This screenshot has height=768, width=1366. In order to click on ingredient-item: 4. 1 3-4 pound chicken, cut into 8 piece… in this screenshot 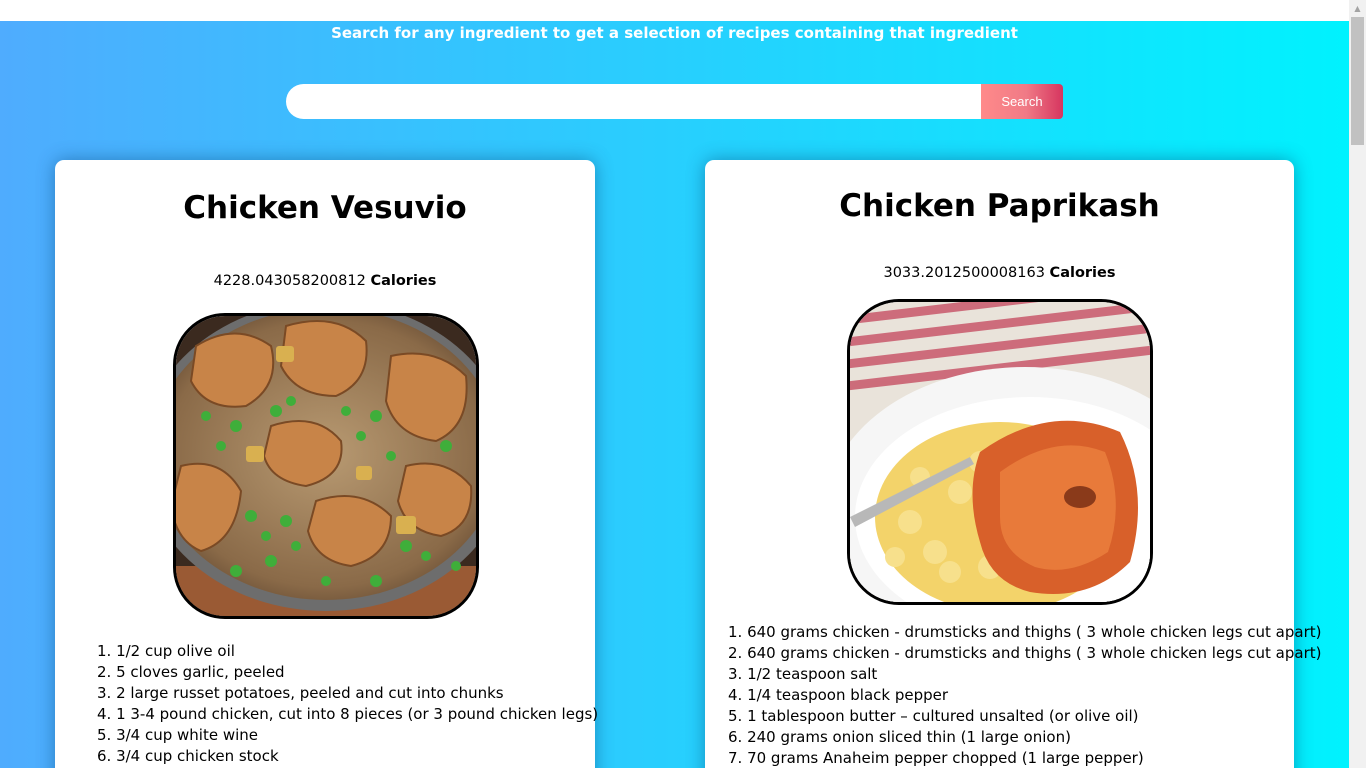, I will do `click(348, 714)`.